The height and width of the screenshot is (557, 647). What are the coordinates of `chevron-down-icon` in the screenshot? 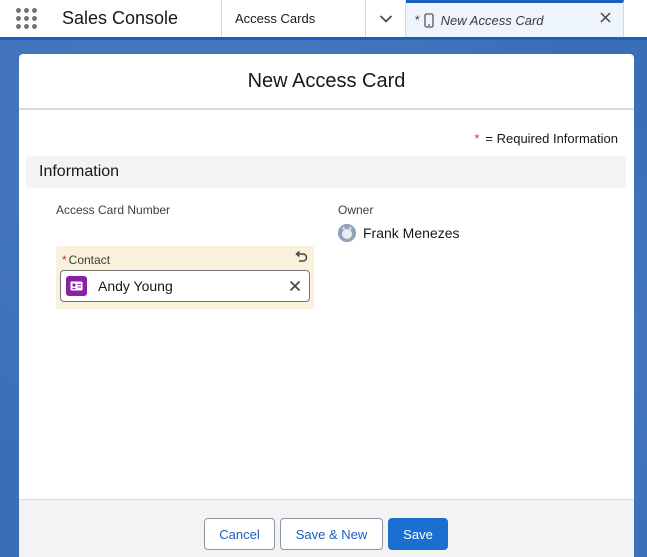 It's located at (385, 18).